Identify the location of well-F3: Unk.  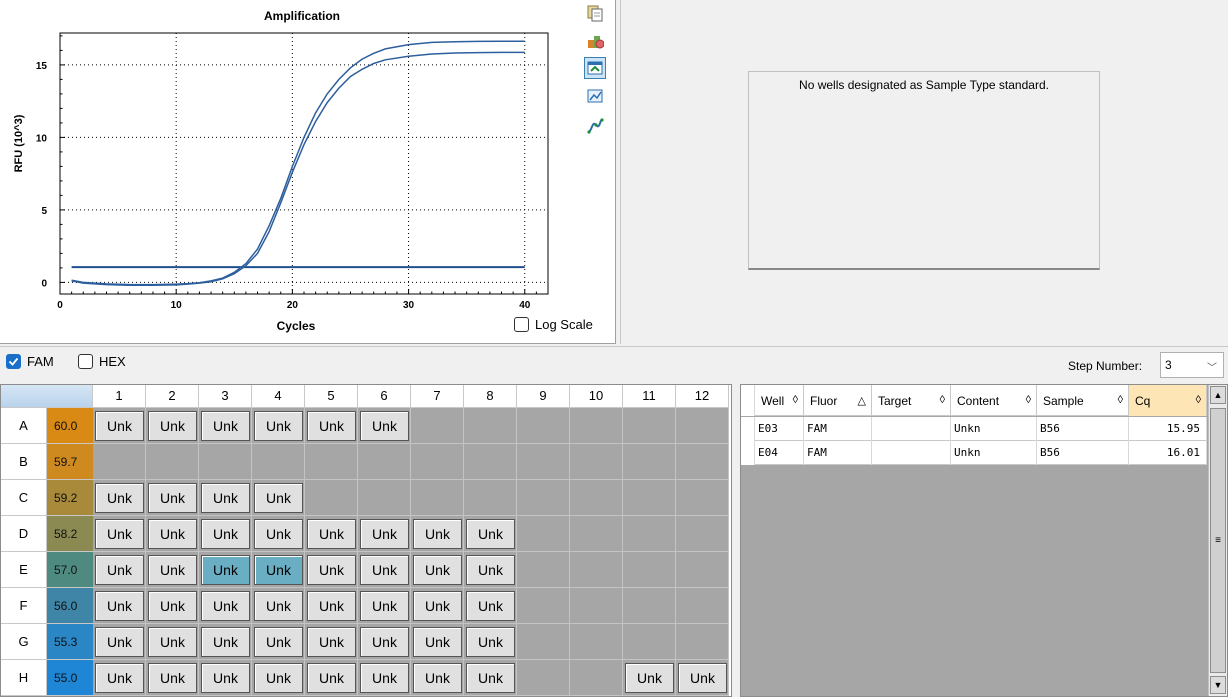
(225, 606).